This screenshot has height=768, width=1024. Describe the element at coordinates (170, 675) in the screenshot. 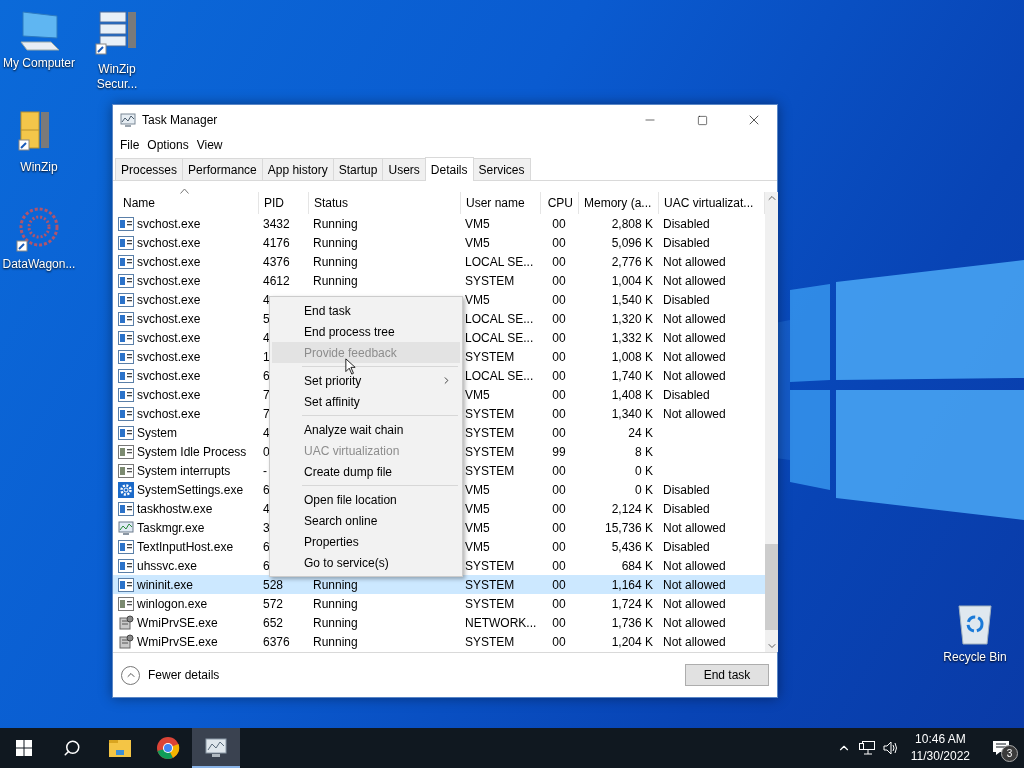

I see `fewer-details-toggle: Fewer details` at that location.